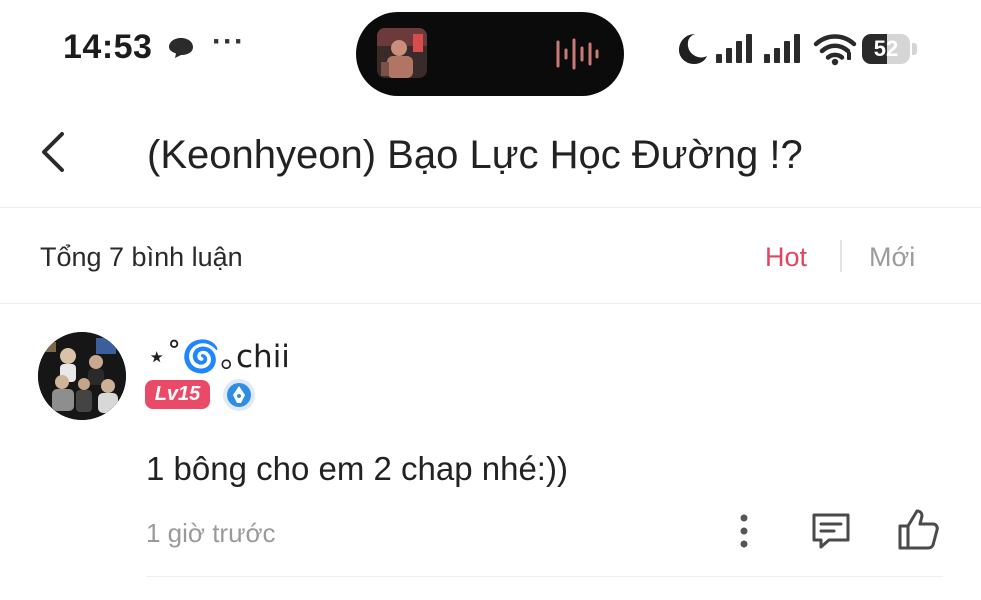 The image size is (981, 600). What do you see at coordinates (181, 48) in the screenshot?
I see `chat-bubble-icon` at bounding box center [181, 48].